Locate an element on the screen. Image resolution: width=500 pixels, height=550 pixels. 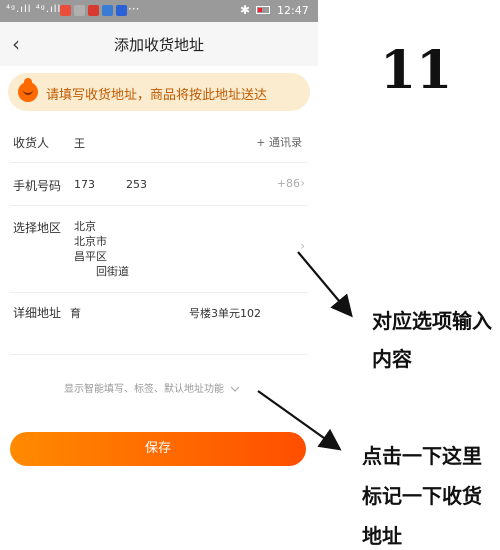
detail-address-input-end: 号楼3单元102 is located at coordinates (225, 313).